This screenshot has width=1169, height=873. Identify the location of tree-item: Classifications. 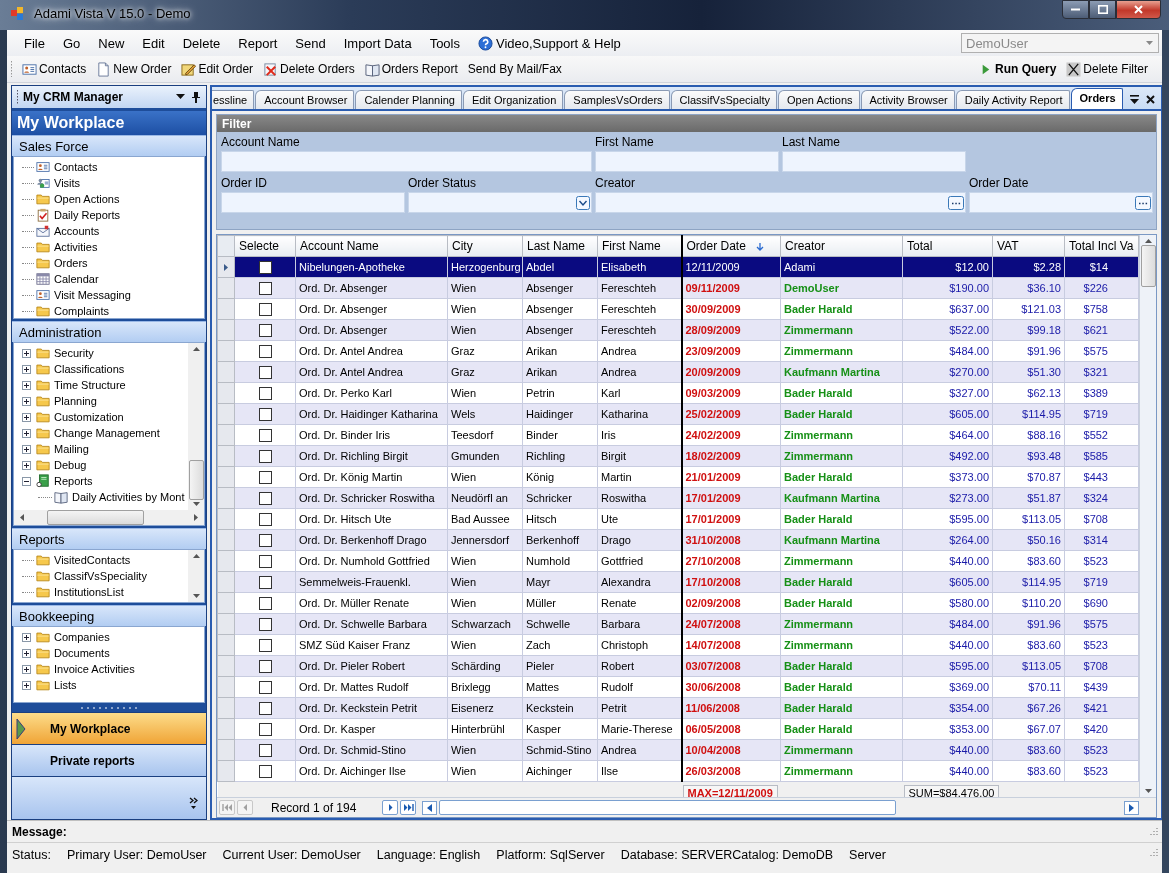
(80, 369).